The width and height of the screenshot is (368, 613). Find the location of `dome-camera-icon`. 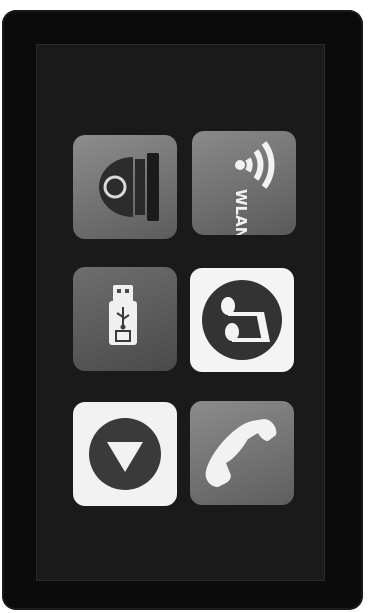

dome-camera-icon is located at coordinates (129, 187).